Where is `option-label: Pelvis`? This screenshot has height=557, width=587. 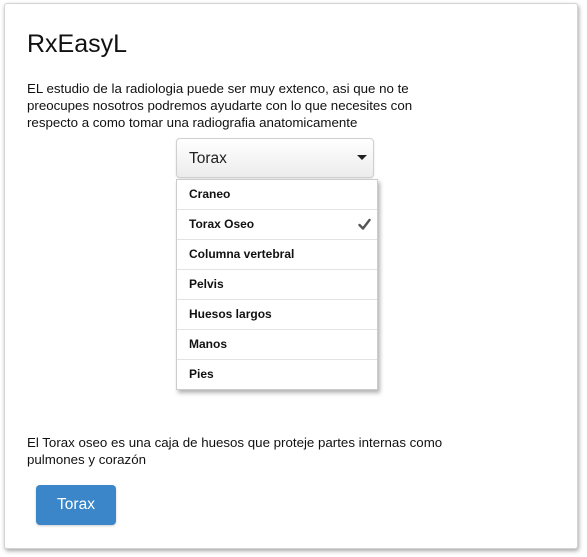 option-label: Pelvis is located at coordinates (206, 284).